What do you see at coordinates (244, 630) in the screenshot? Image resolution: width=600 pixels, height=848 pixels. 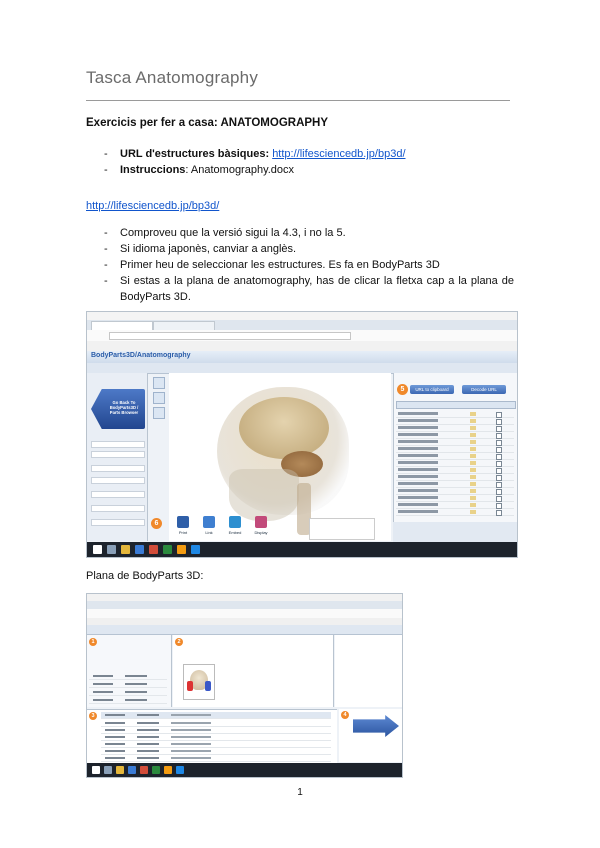 I see `app-toolbar` at bounding box center [244, 630].